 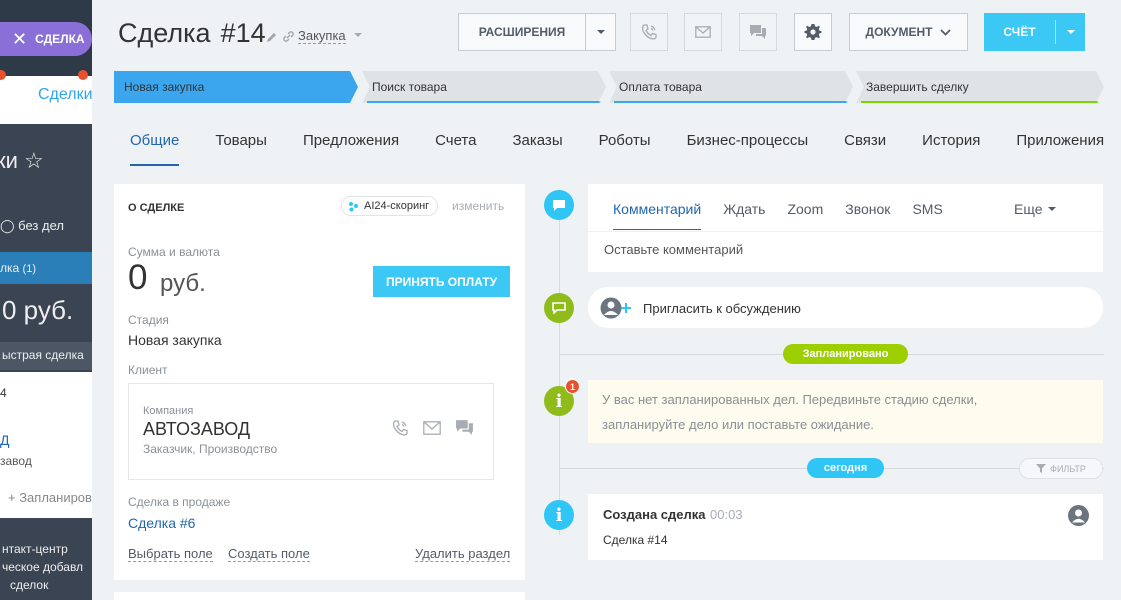 What do you see at coordinates (236, 87) in the screenshot?
I see `stage-new-purchase: Новая закупка` at bounding box center [236, 87].